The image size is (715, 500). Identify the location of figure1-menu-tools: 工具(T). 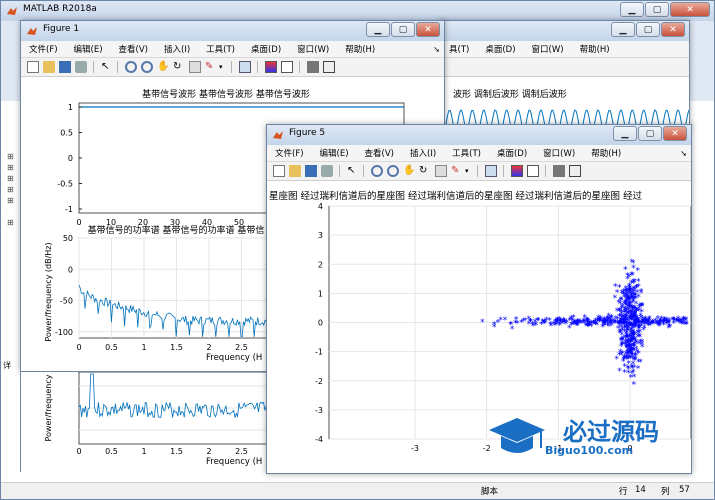
(220, 49).